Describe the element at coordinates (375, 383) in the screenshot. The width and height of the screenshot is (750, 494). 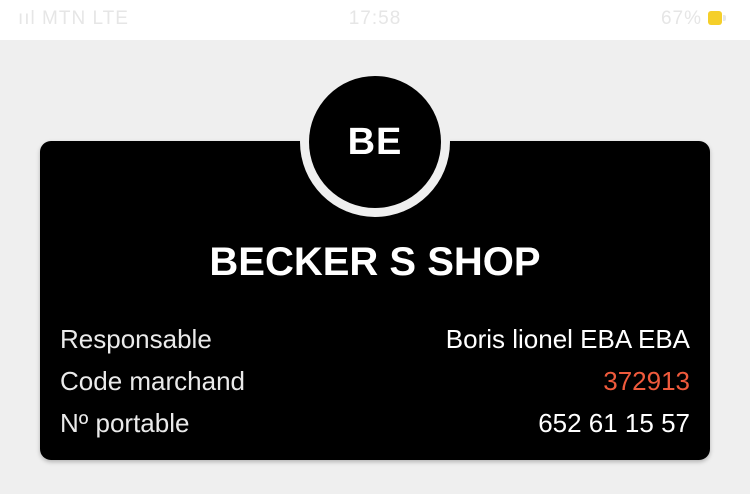
I see `info-row-code-marchand: Code marchand 372913` at that location.